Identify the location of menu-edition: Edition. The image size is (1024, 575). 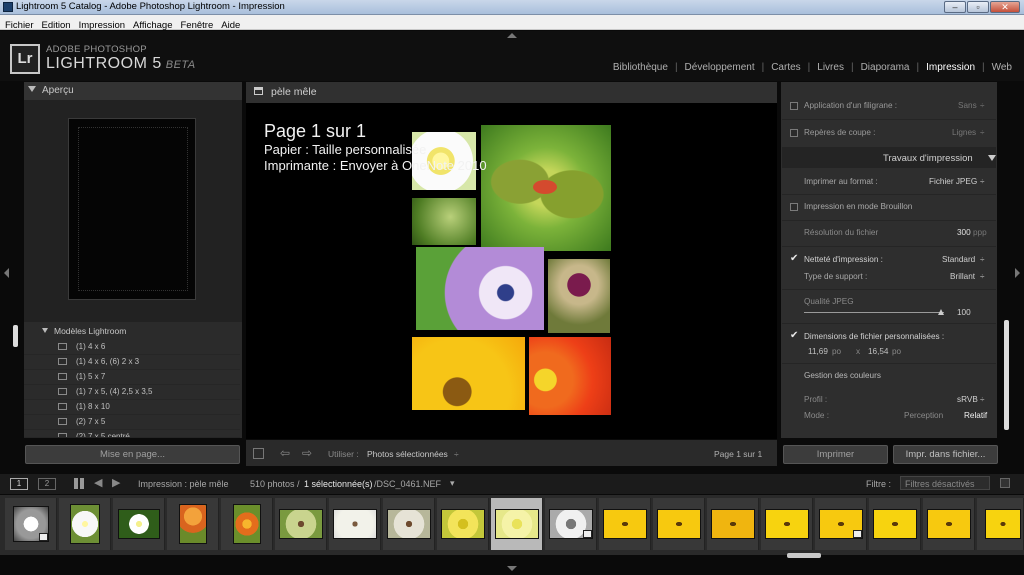
(55, 24).